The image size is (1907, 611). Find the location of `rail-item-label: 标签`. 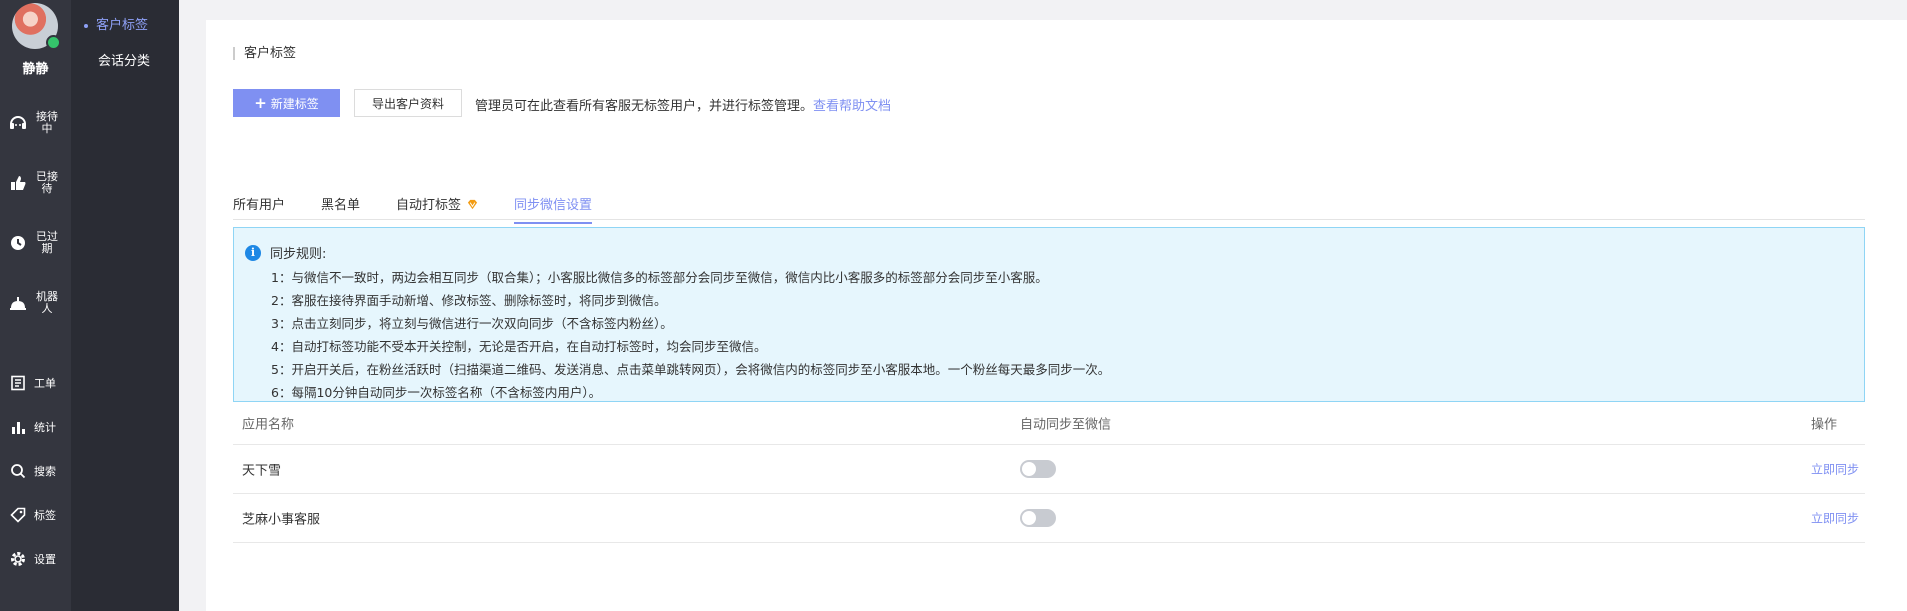

rail-item-label: 标签 is located at coordinates (45, 515).